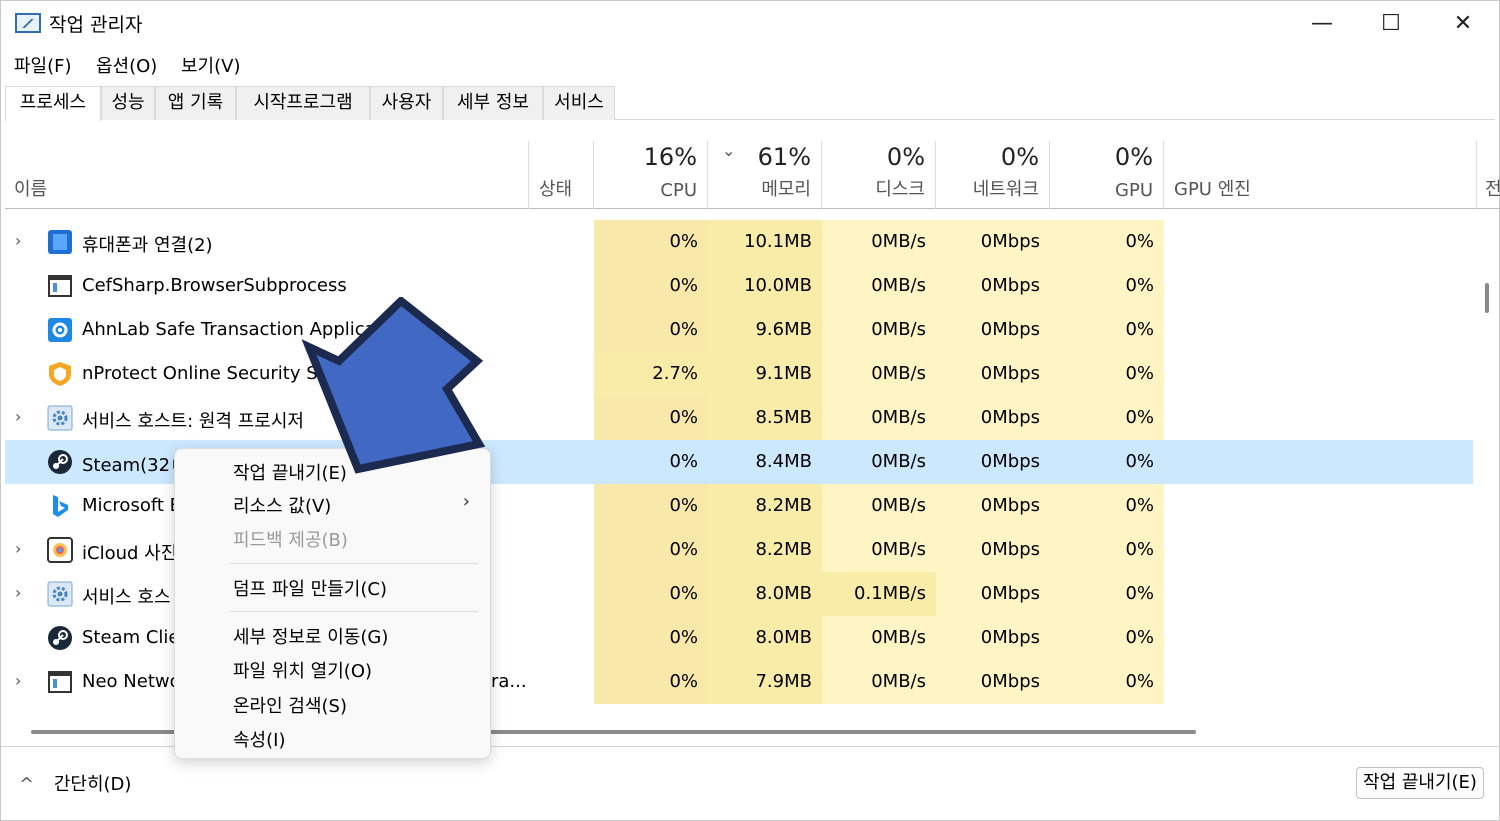  Describe the element at coordinates (670, 157) in the screenshot. I see `cpu-percent: 16%` at that location.